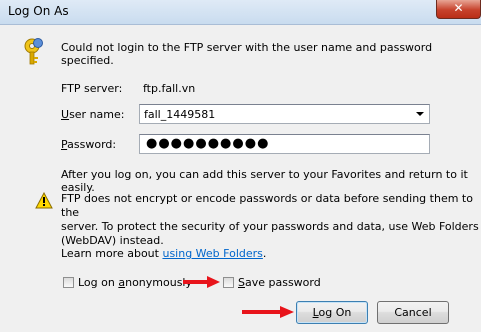 This screenshot has width=481, height=332. What do you see at coordinates (169, 88) in the screenshot?
I see `ftp-server-value: ftp.fall.vn` at bounding box center [169, 88].